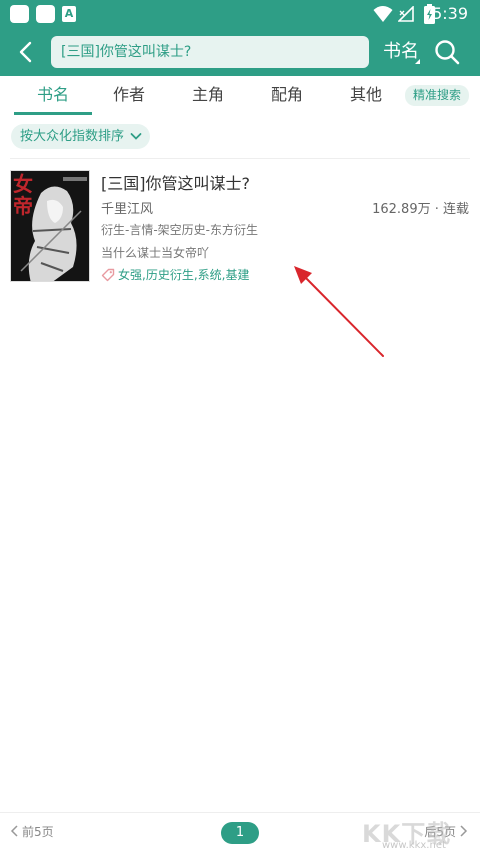 The width and height of the screenshot is (480, 852). Describe the element at coordinates (339, 311) in the screenshot. I see `annotation-arrow-icon` at that location.